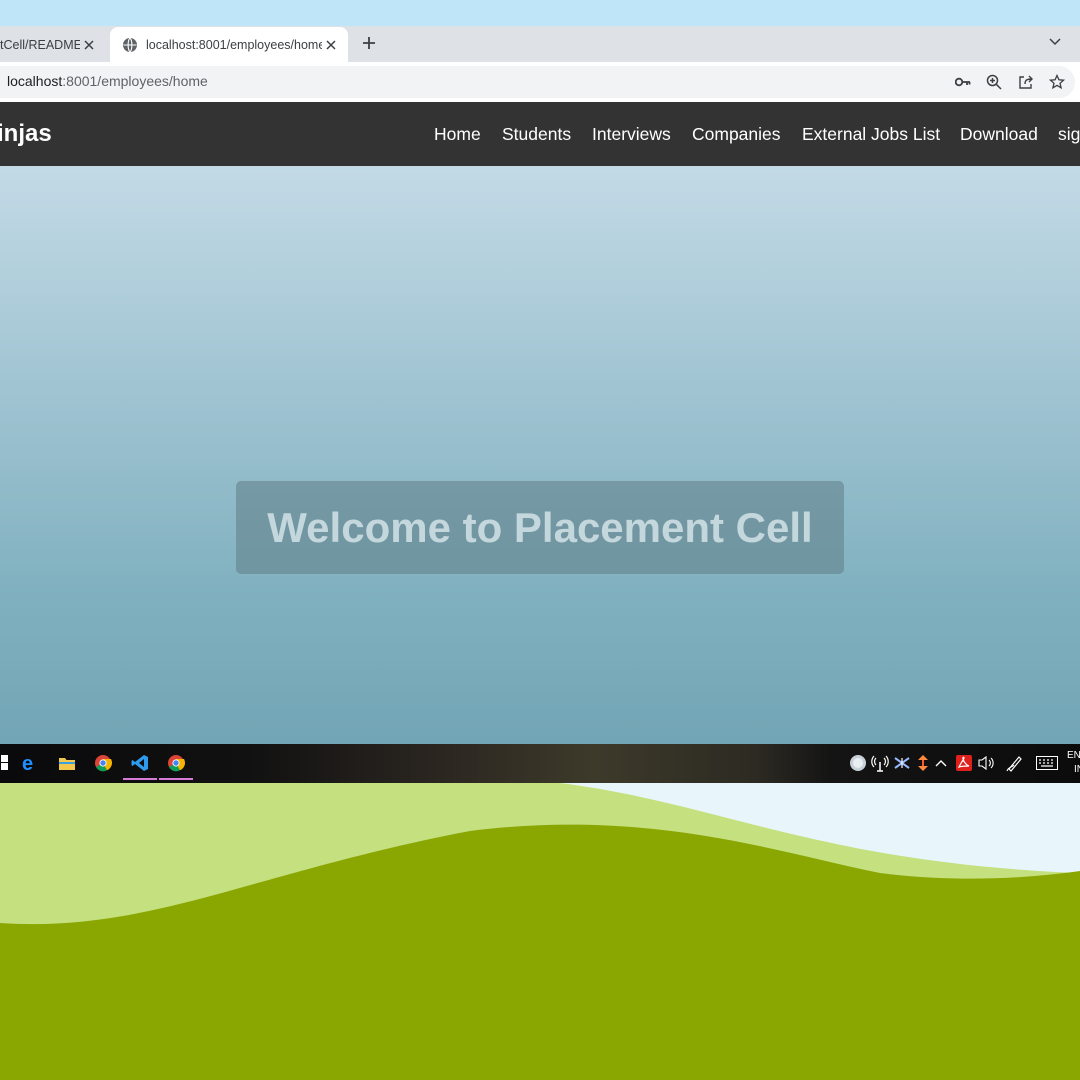 This screenshot has height=1080, width=1080. I want to click on vscode-icon, so click(140, 765).